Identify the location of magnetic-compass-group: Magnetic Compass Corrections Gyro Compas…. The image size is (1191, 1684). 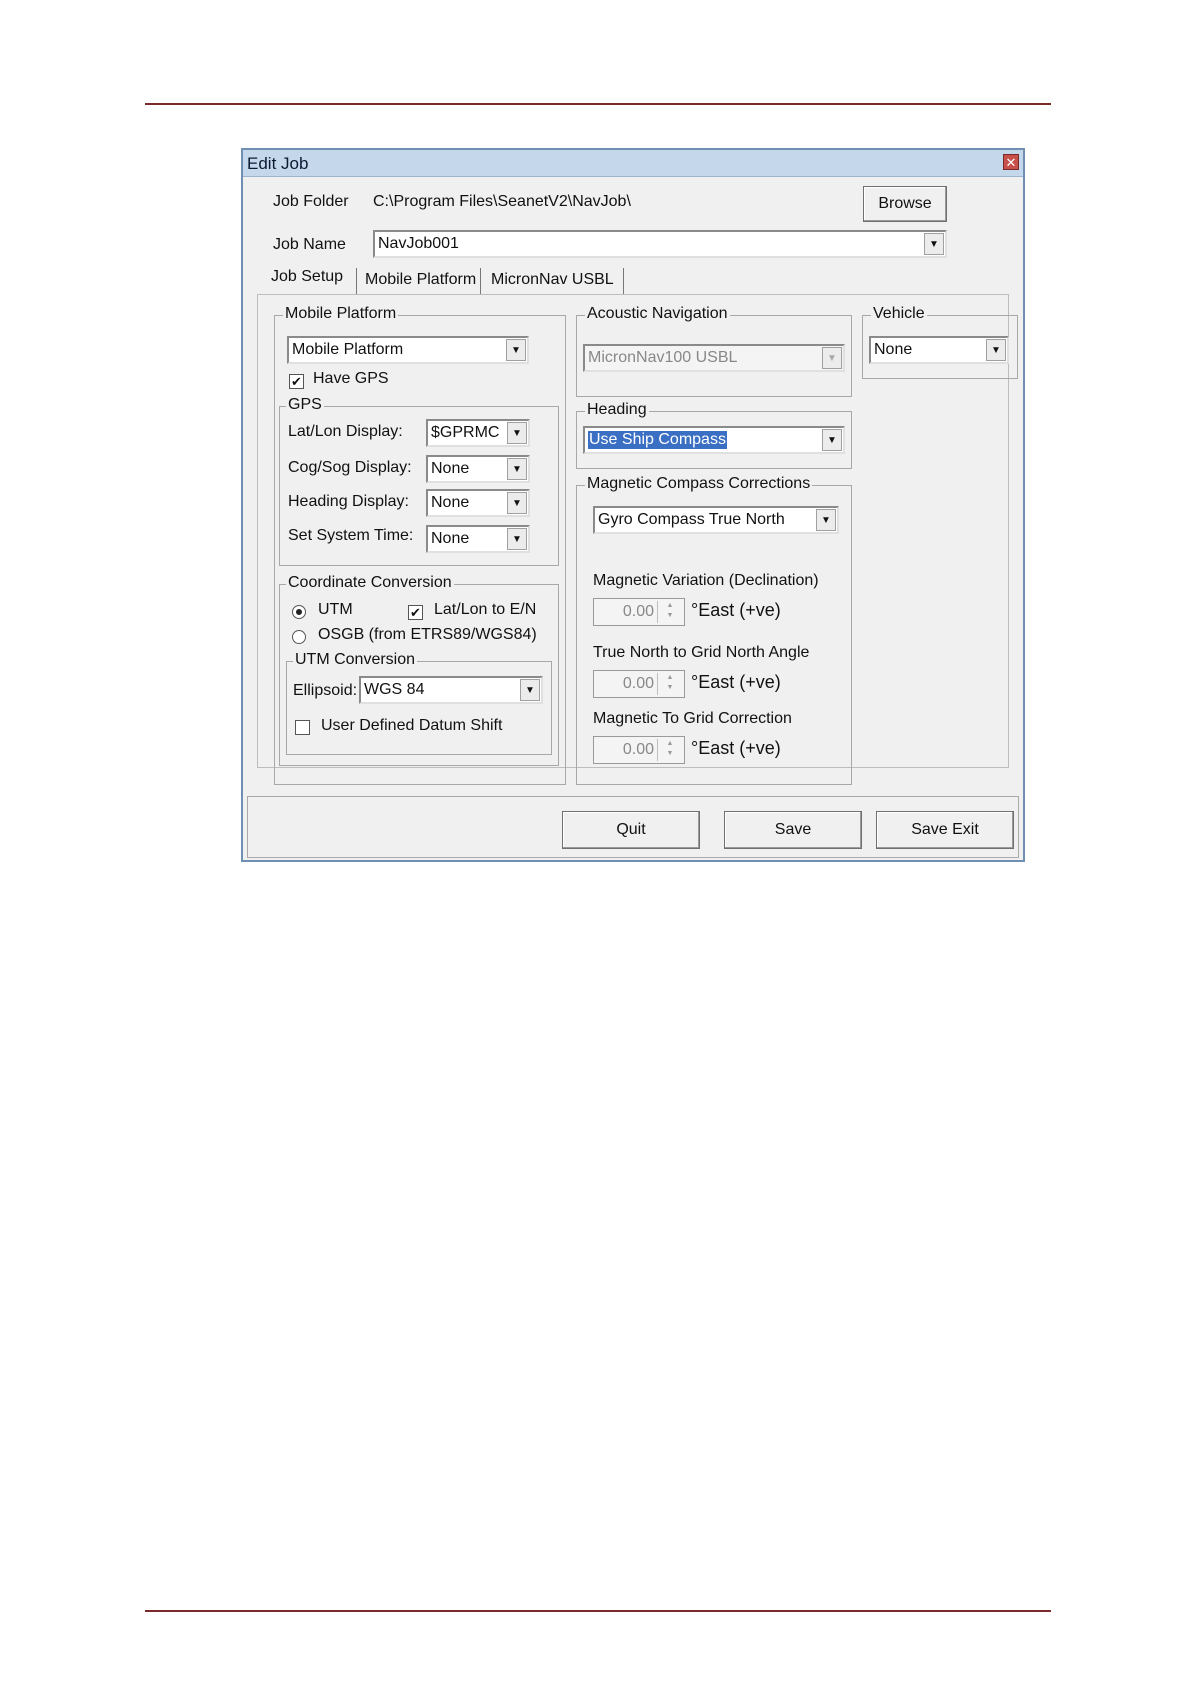
(714, 630).